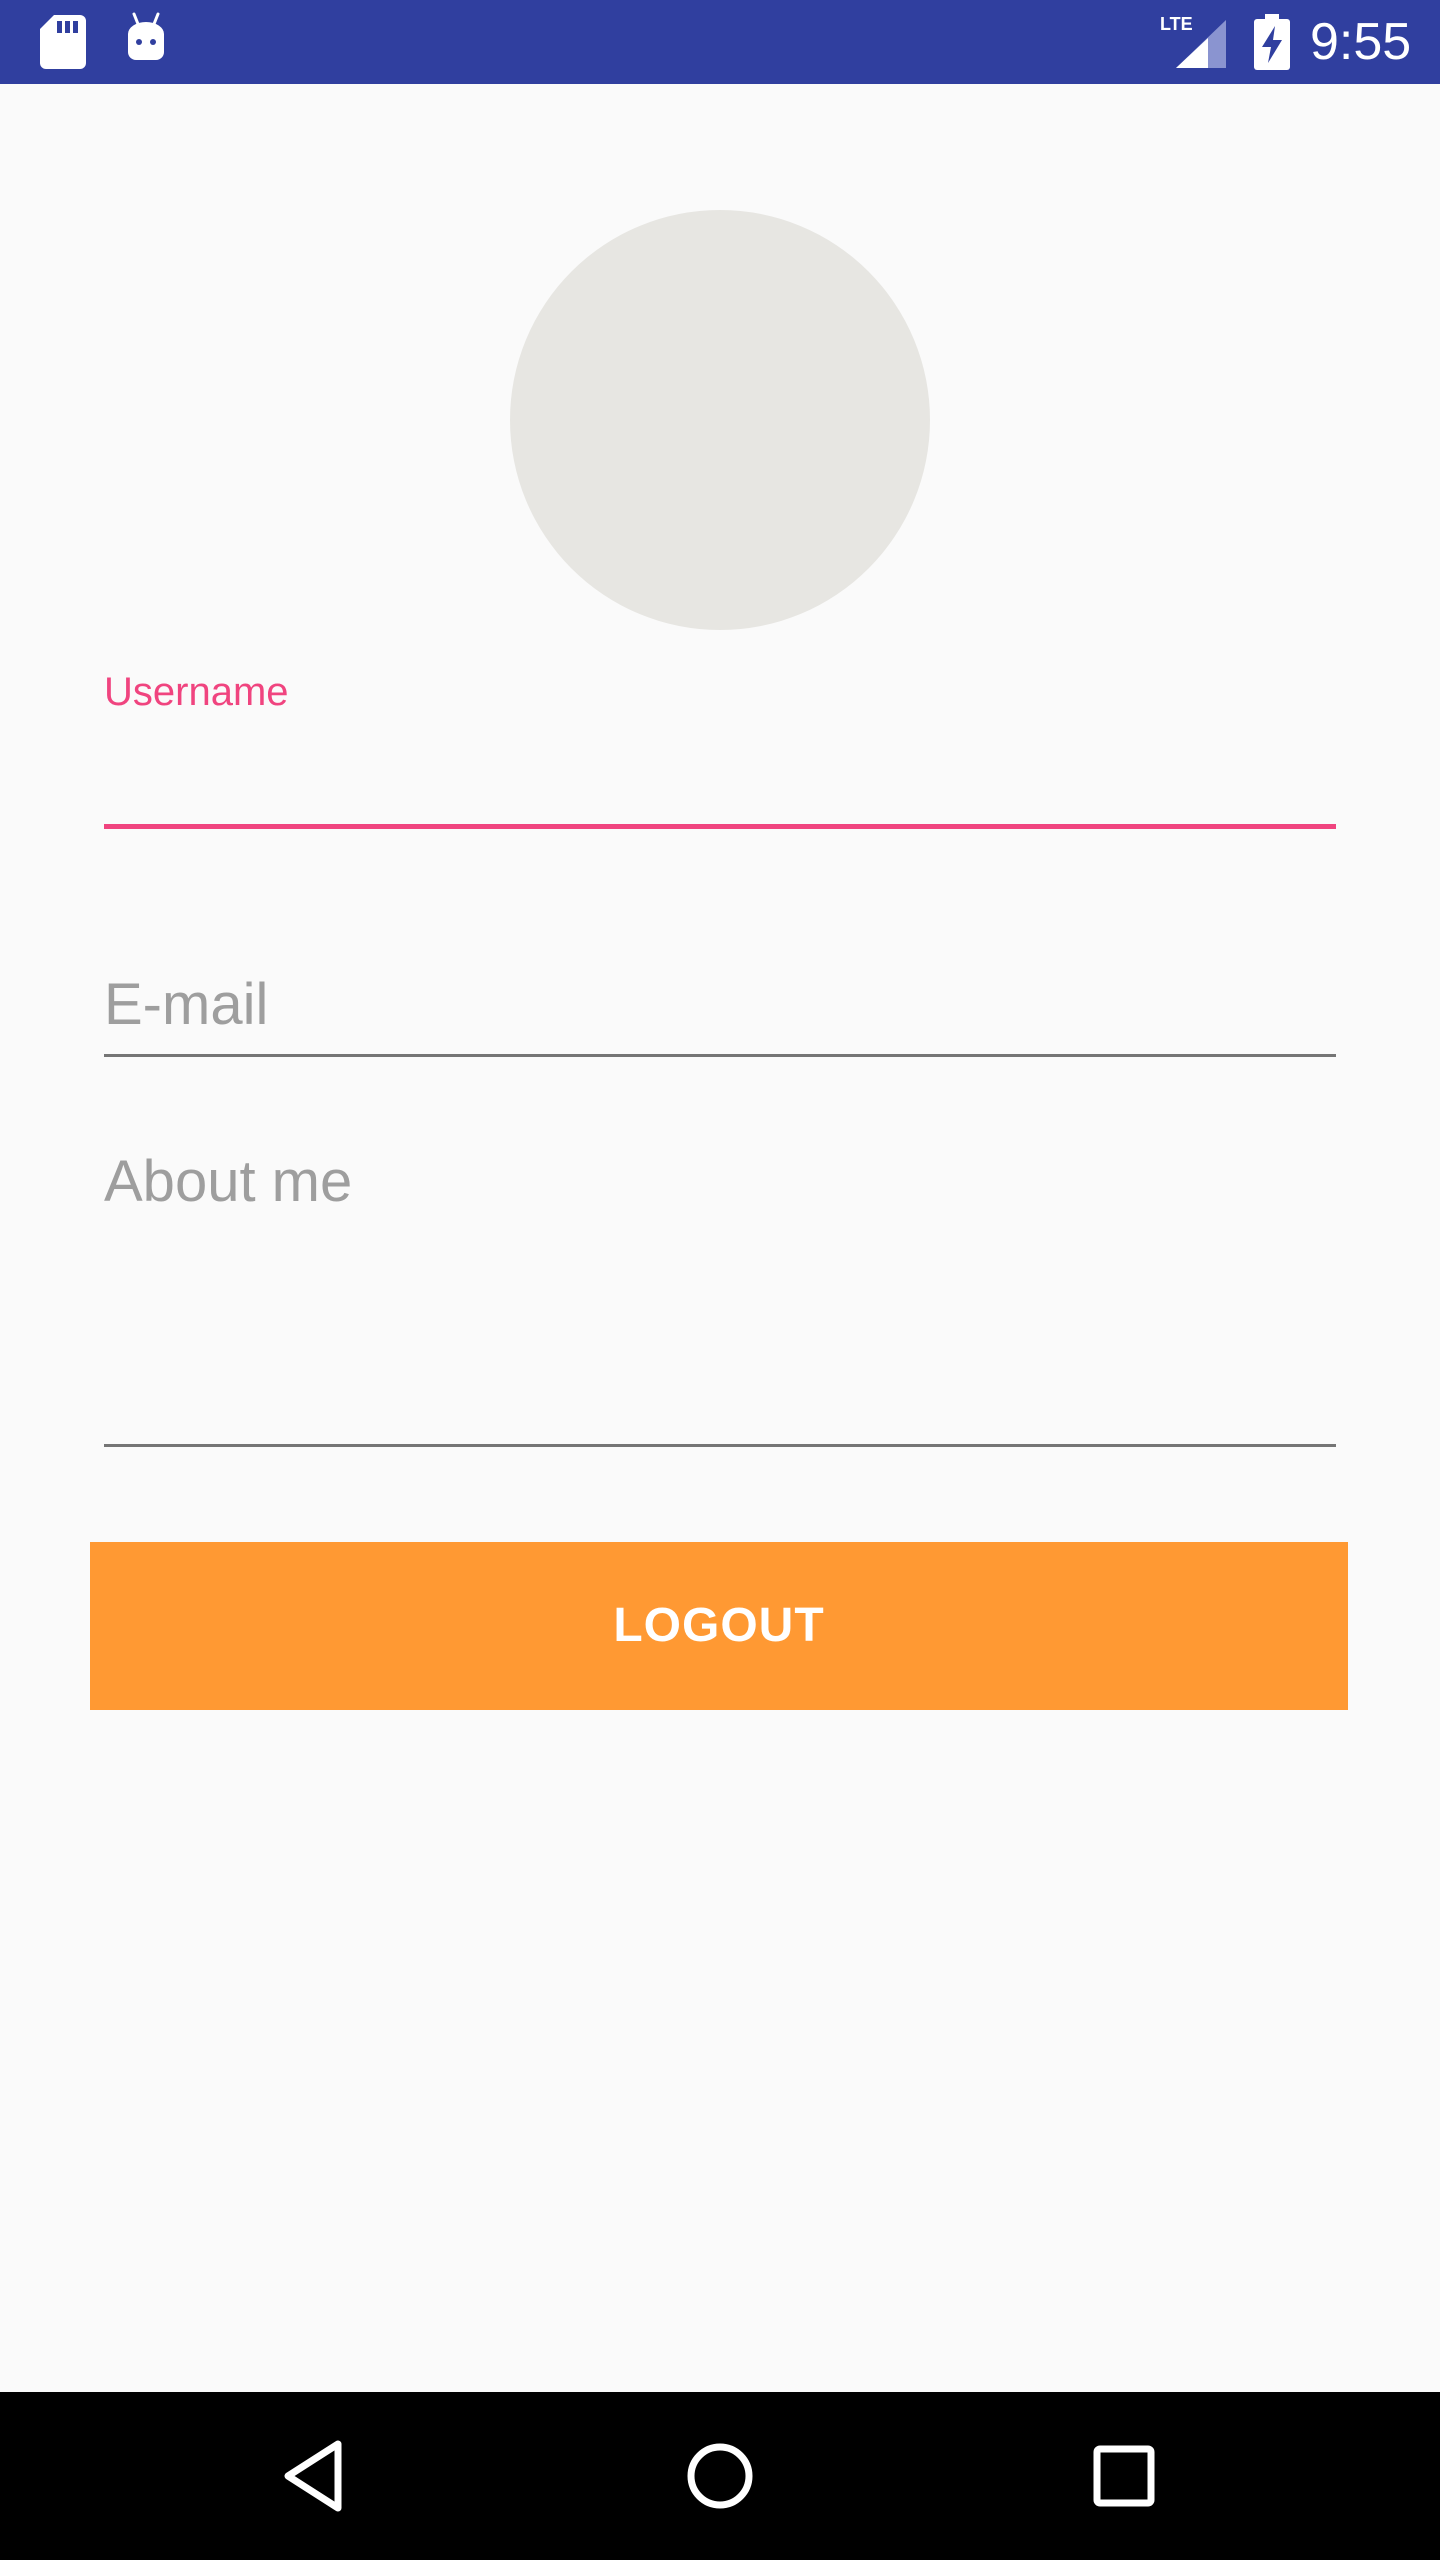  What do you see at coordinates (719, 1626) in the screenshot?
I see `logout-button: LOGOUT` at bounding box center [719, 1626].